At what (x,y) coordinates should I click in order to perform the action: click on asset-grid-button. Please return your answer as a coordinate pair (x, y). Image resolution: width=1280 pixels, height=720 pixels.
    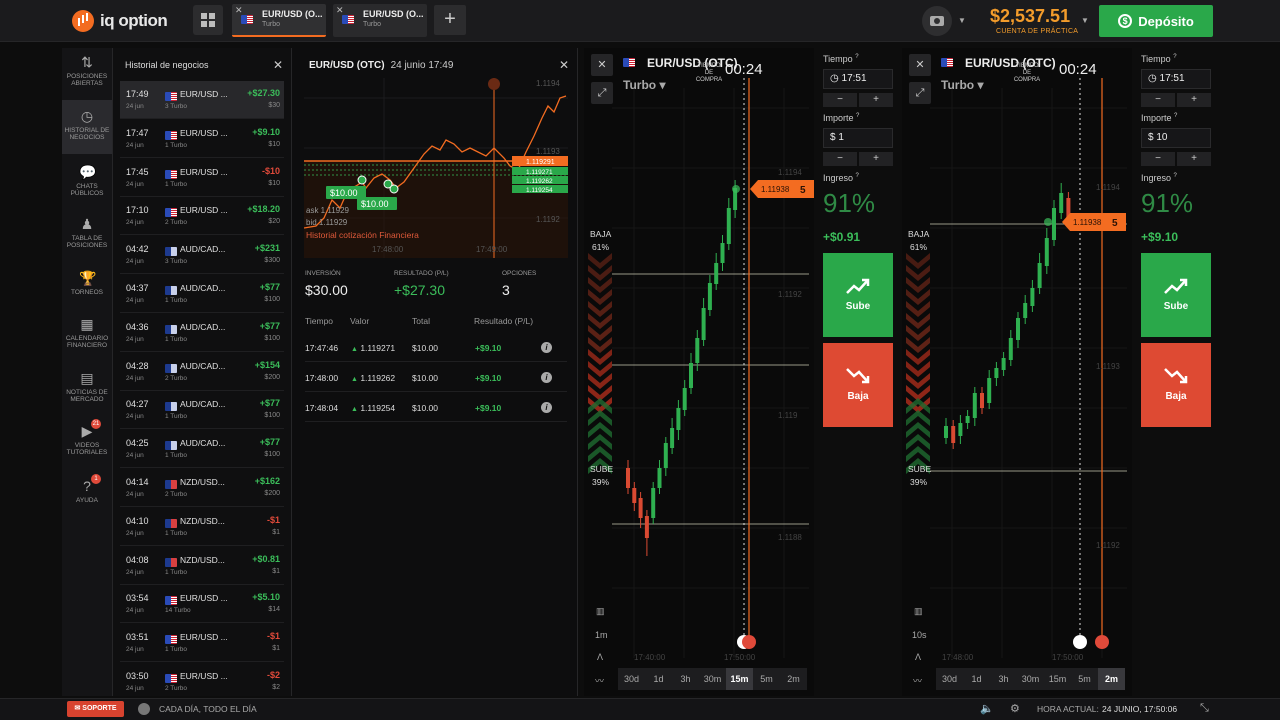
    Looking at the image, I should click on (208, 20).